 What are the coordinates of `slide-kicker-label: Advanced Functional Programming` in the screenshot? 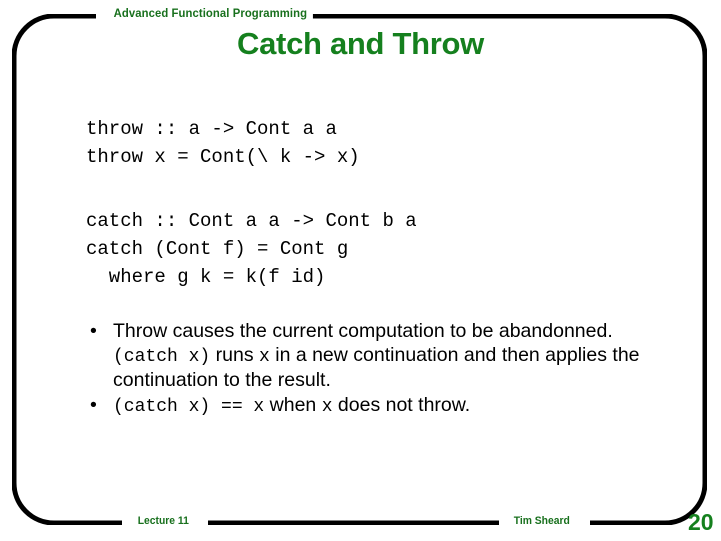 It's located at (210, 13).